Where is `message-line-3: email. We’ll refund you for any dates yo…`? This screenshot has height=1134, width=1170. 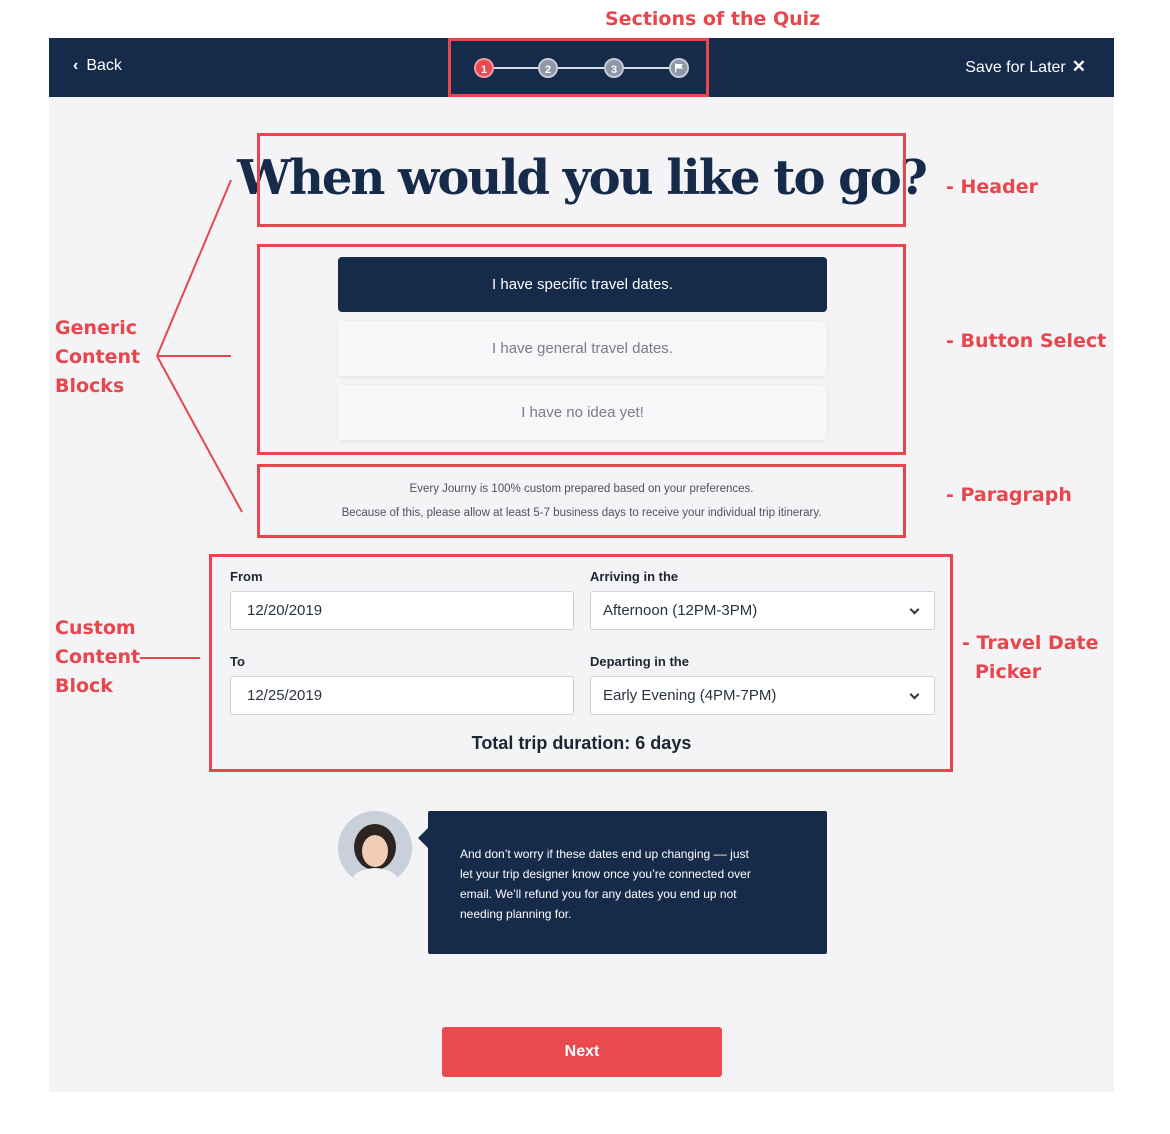
message-line-3: email. We’ll refund you for any dates yo… is located at coordinates (598, 894).